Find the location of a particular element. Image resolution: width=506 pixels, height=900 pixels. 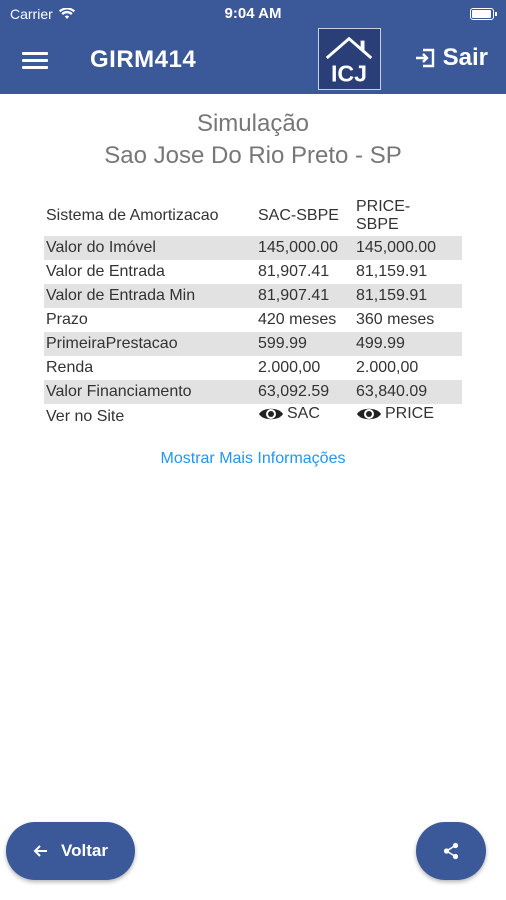

logo-text: ICJ is located at coordinates (349, 73).